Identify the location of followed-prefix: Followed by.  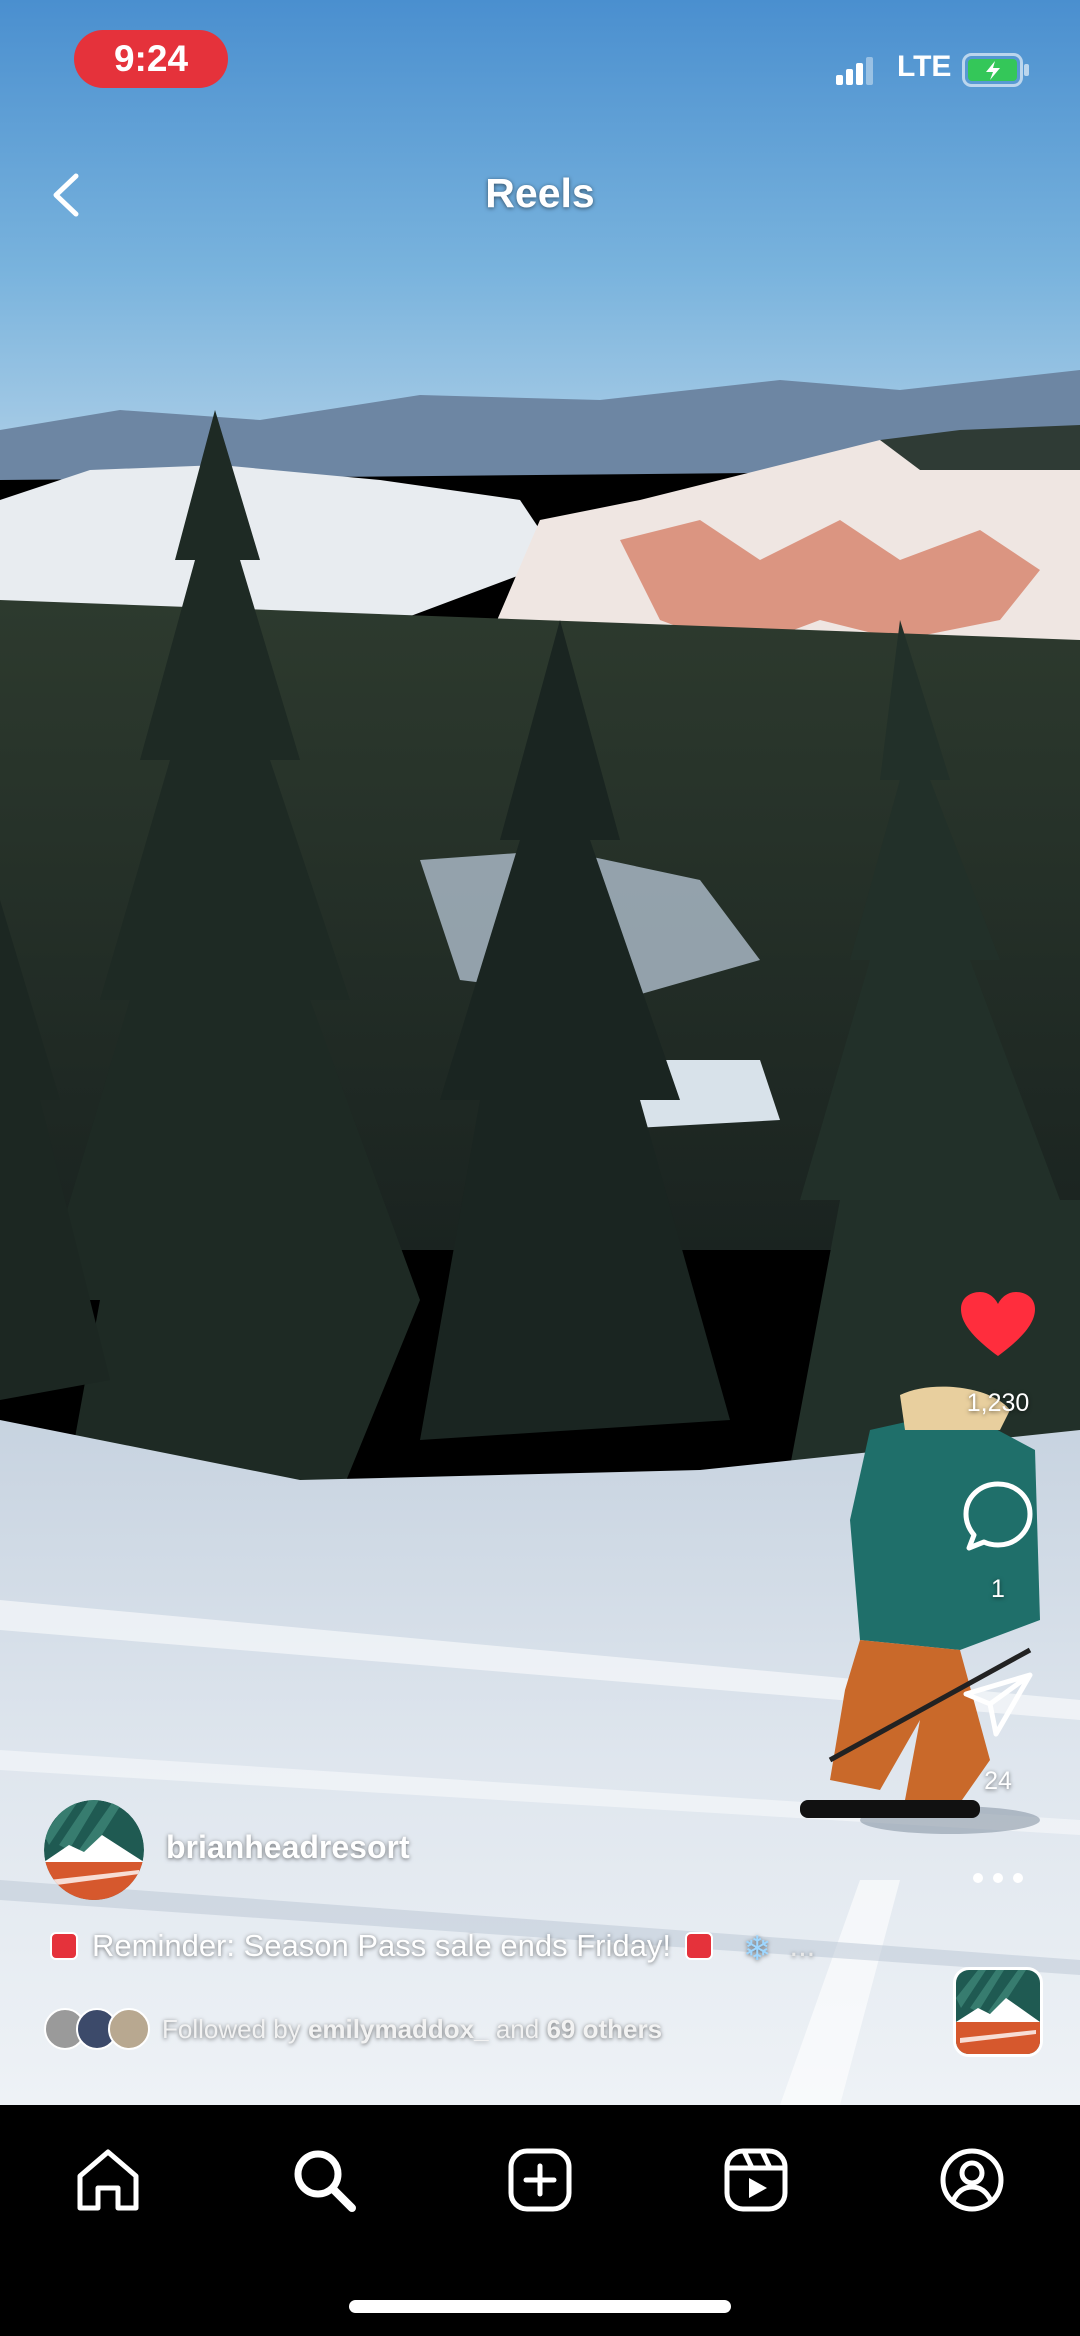
(231, 2028).